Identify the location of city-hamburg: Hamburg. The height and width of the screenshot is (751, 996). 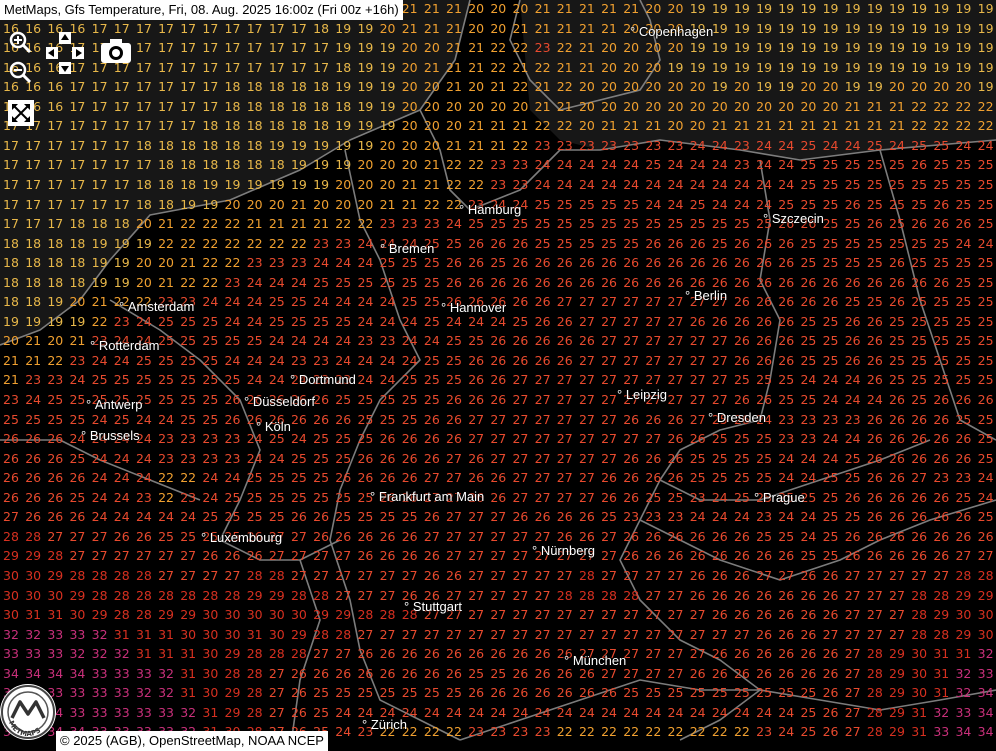
(490, 210).